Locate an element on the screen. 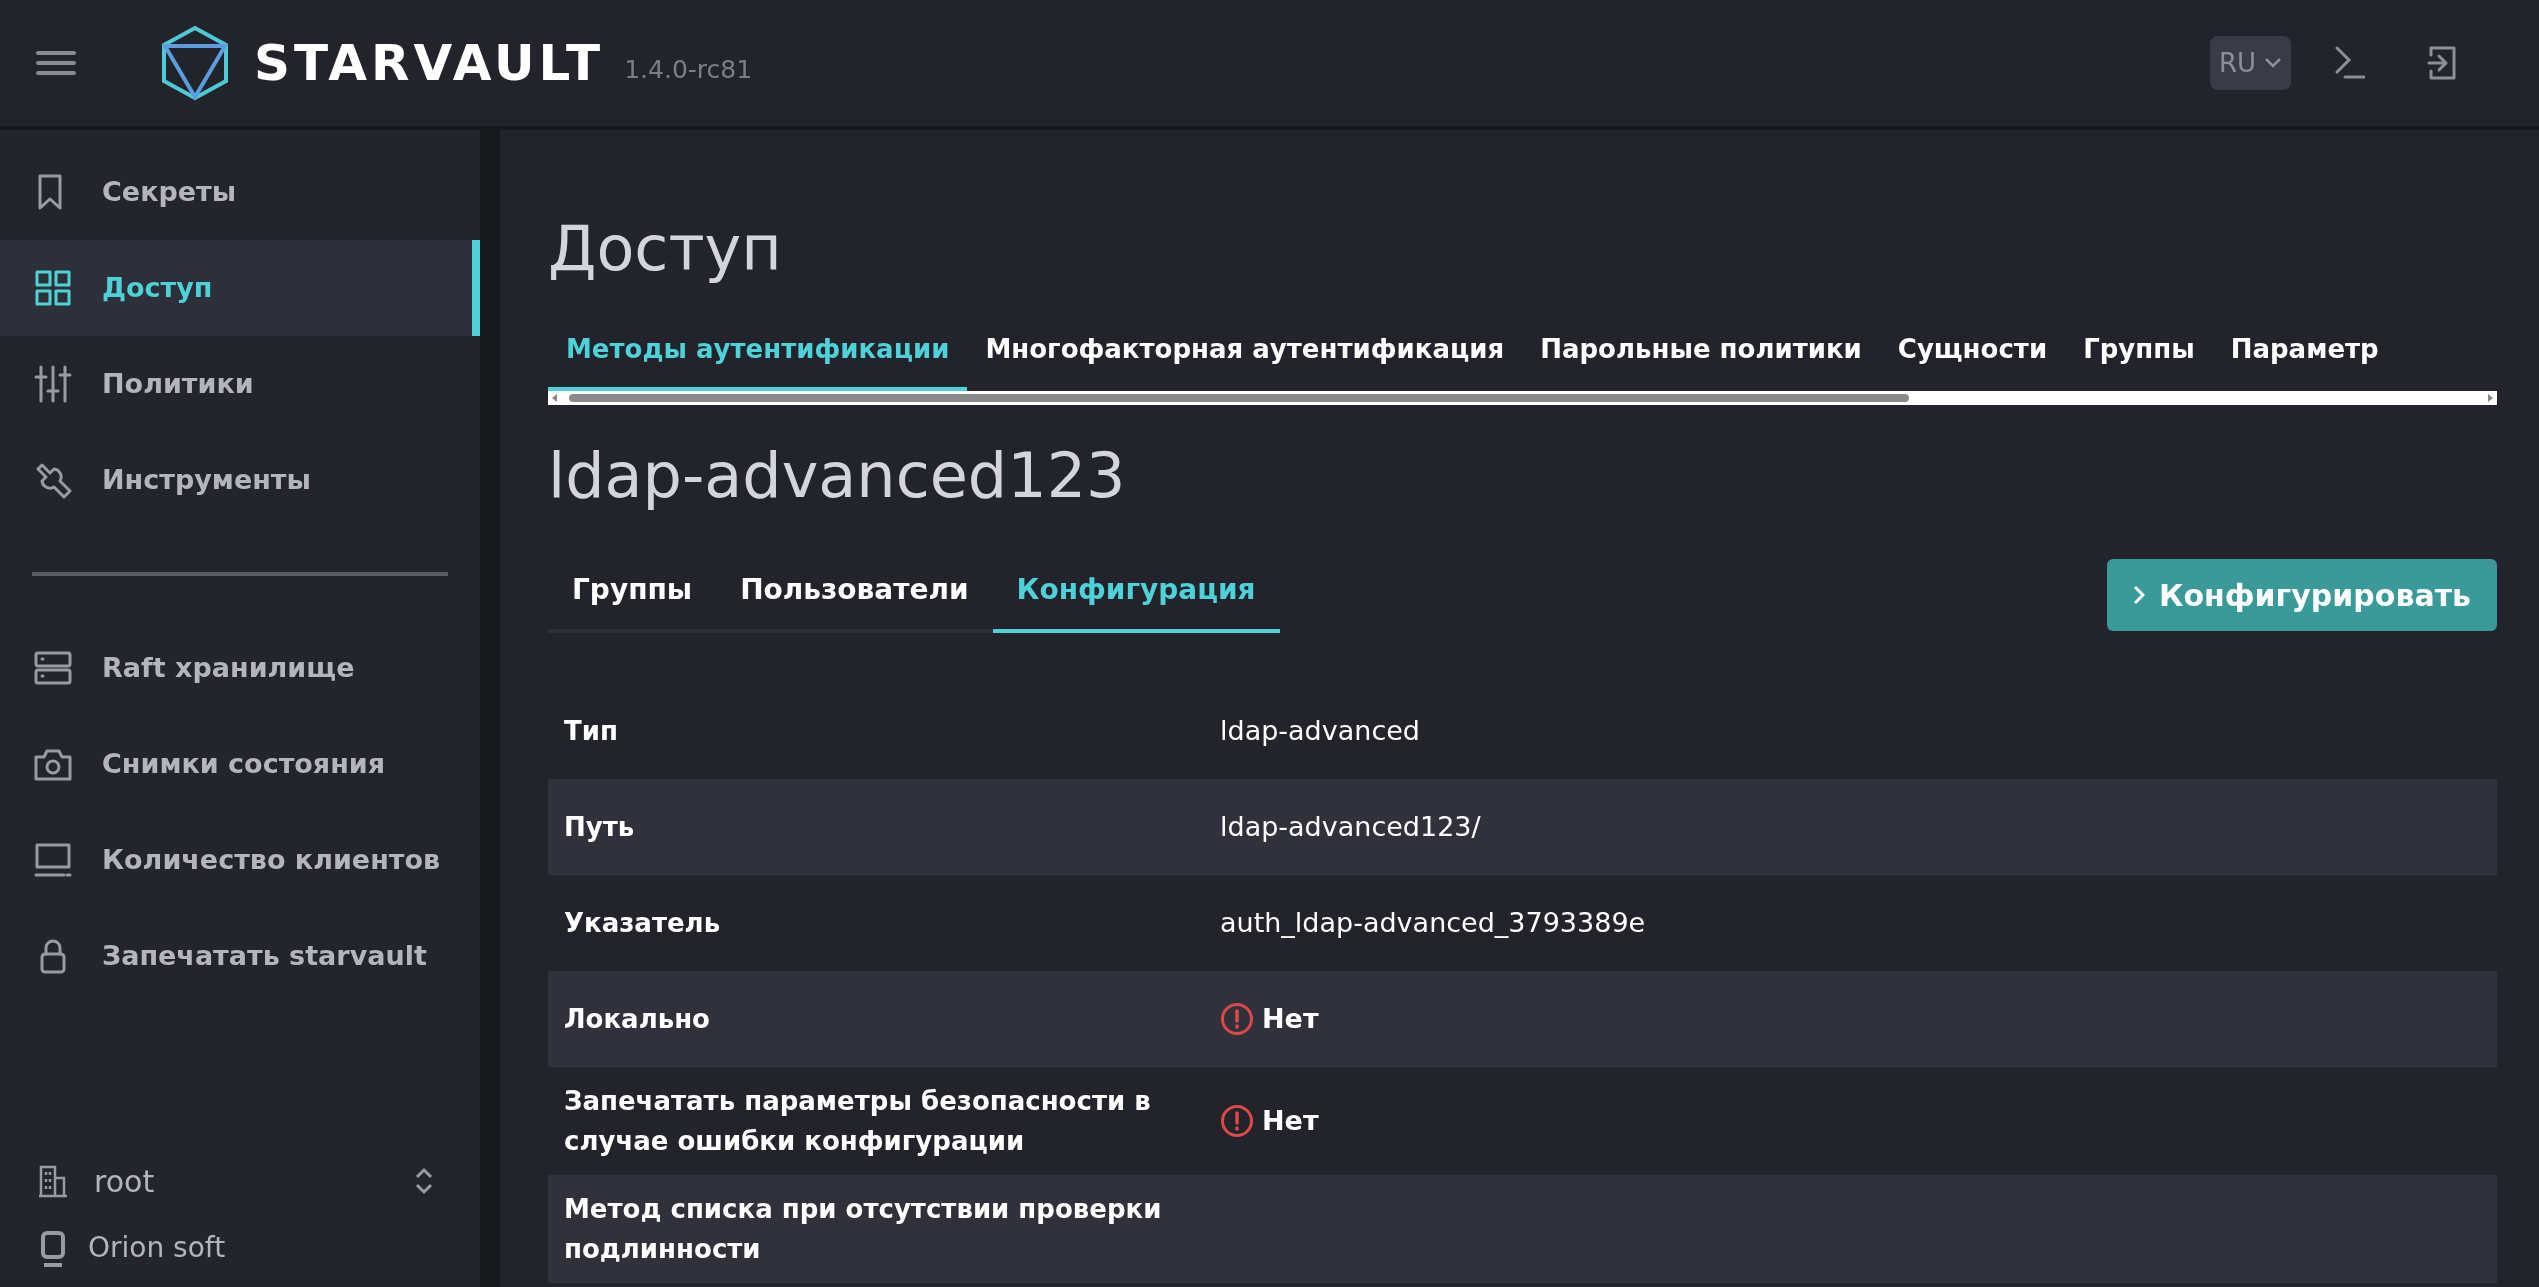 Image resolution: width=2539 pixels, height=1287 pixels. version-label: 1.4.0-rc81 is located at coordinates (688, 70).